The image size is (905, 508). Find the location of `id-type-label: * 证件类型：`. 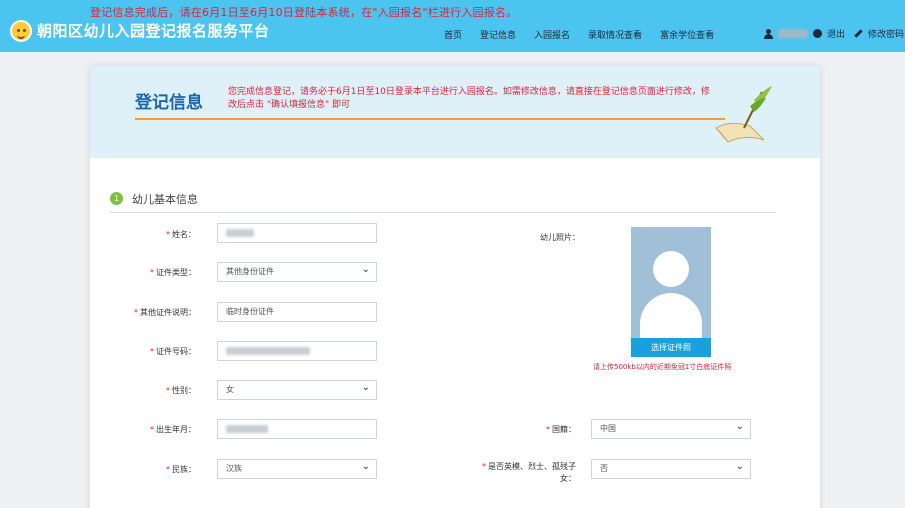

id-type-label: * 证件类型： is located at coordinates (173, 272).